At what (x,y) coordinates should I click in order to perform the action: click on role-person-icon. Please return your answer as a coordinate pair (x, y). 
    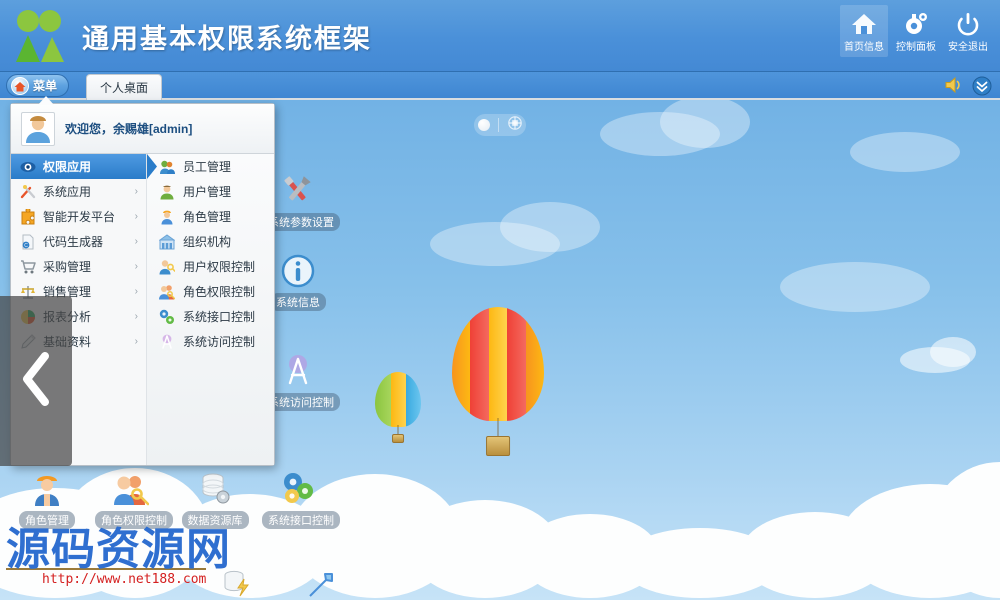
    Looking at the image, I should click on (47, 489).